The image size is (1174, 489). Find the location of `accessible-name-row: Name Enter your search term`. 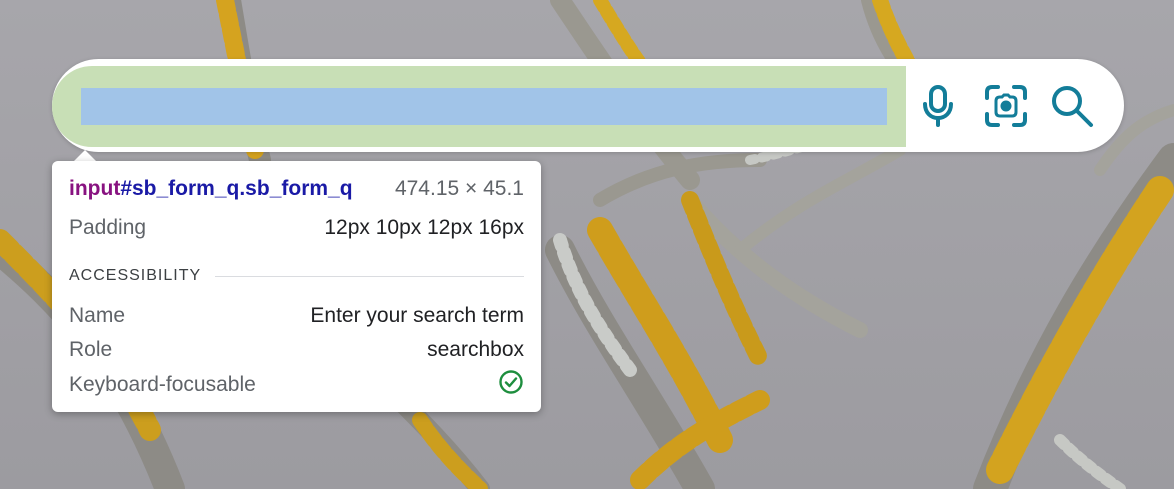

accessible-name-row: Name Enter your search term is located at coordinates (296, 316).